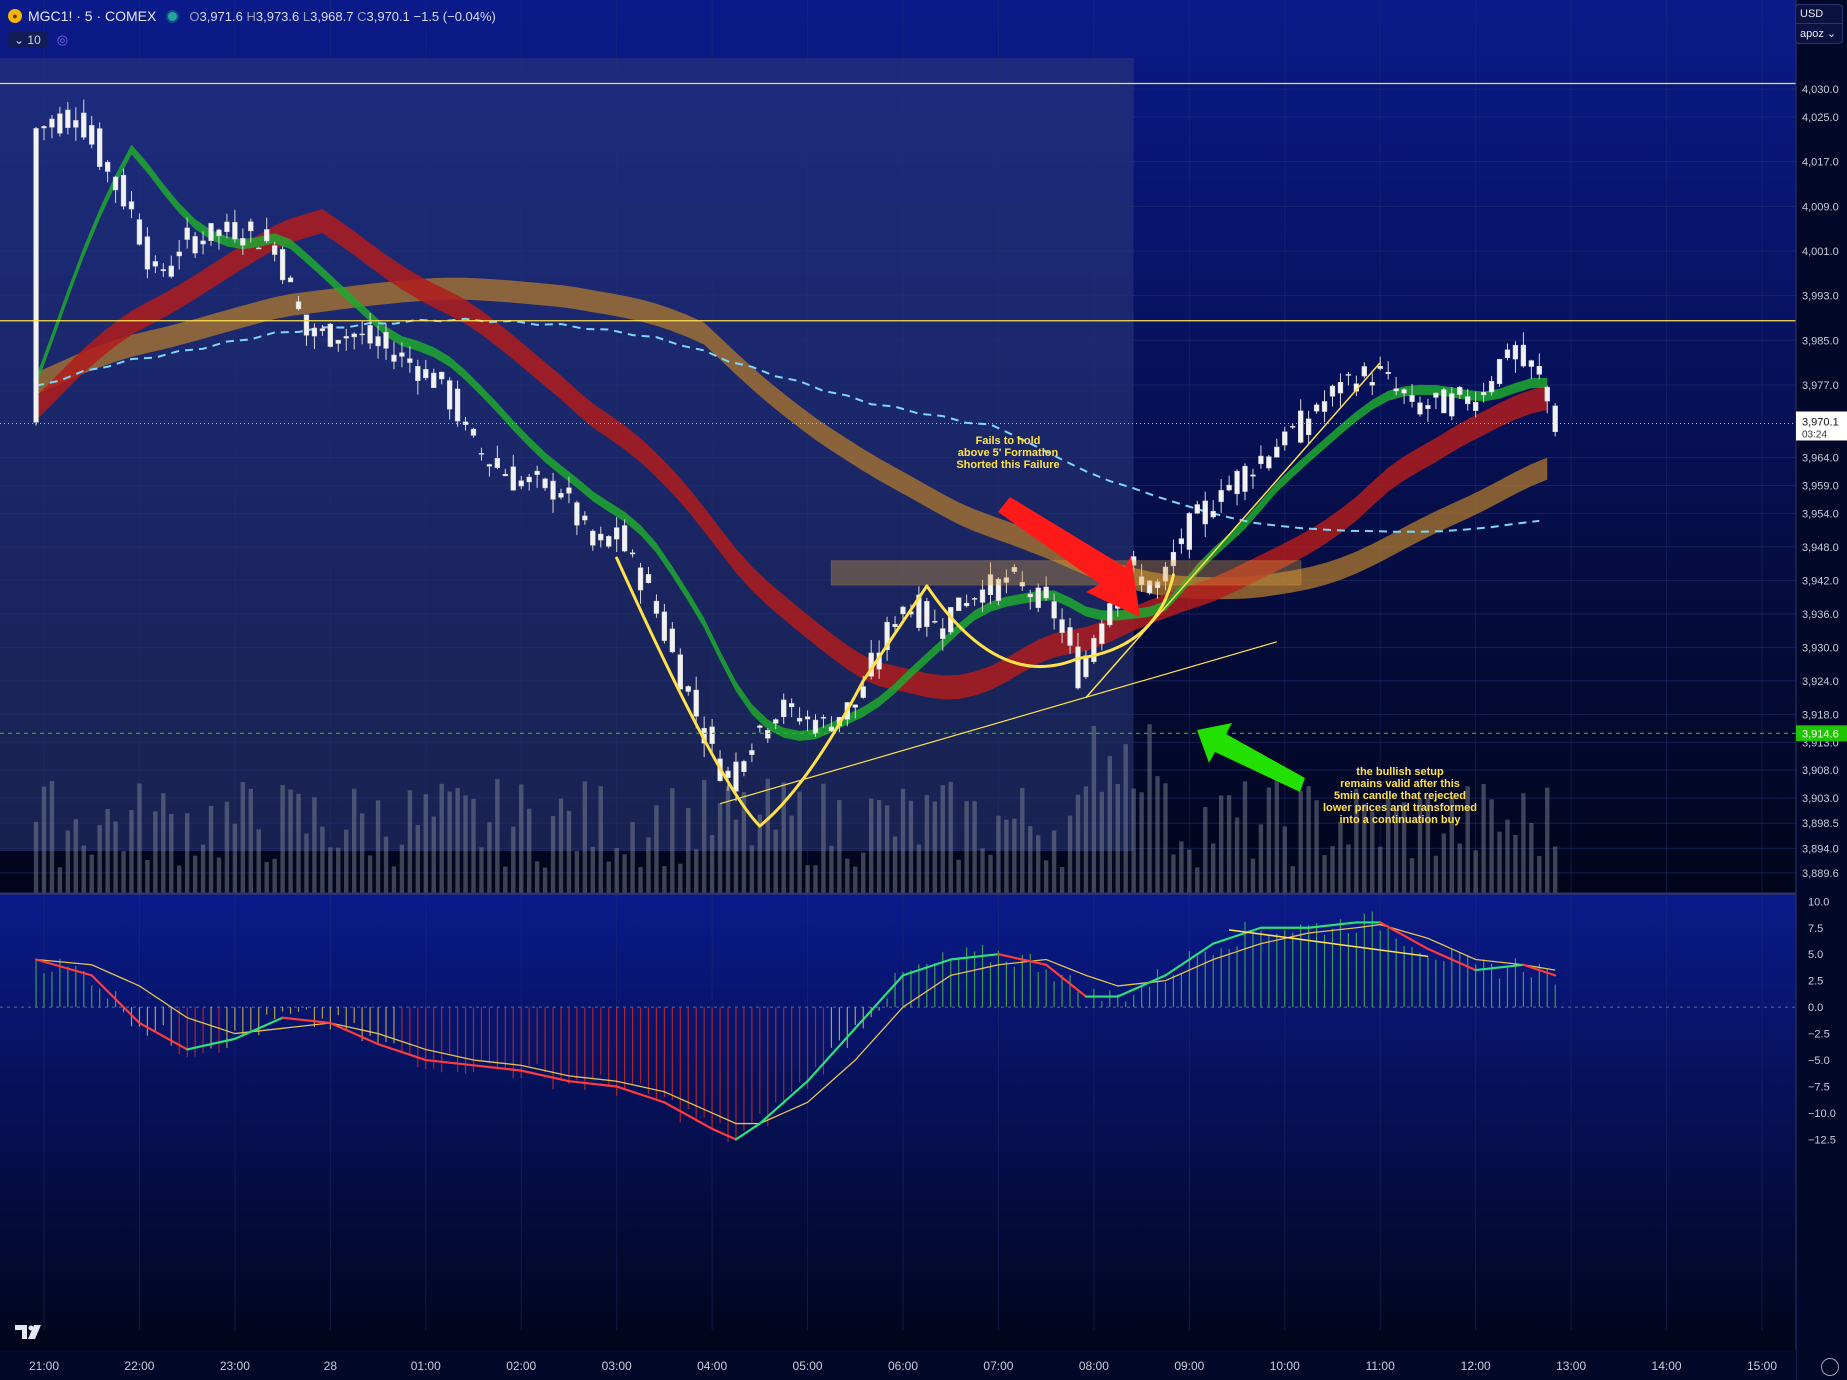  What do you see at coordinates (1819, 1035) in the screenshot?
I see `osc-tick-label: −2.5` at bounding box center [1819, 1035].